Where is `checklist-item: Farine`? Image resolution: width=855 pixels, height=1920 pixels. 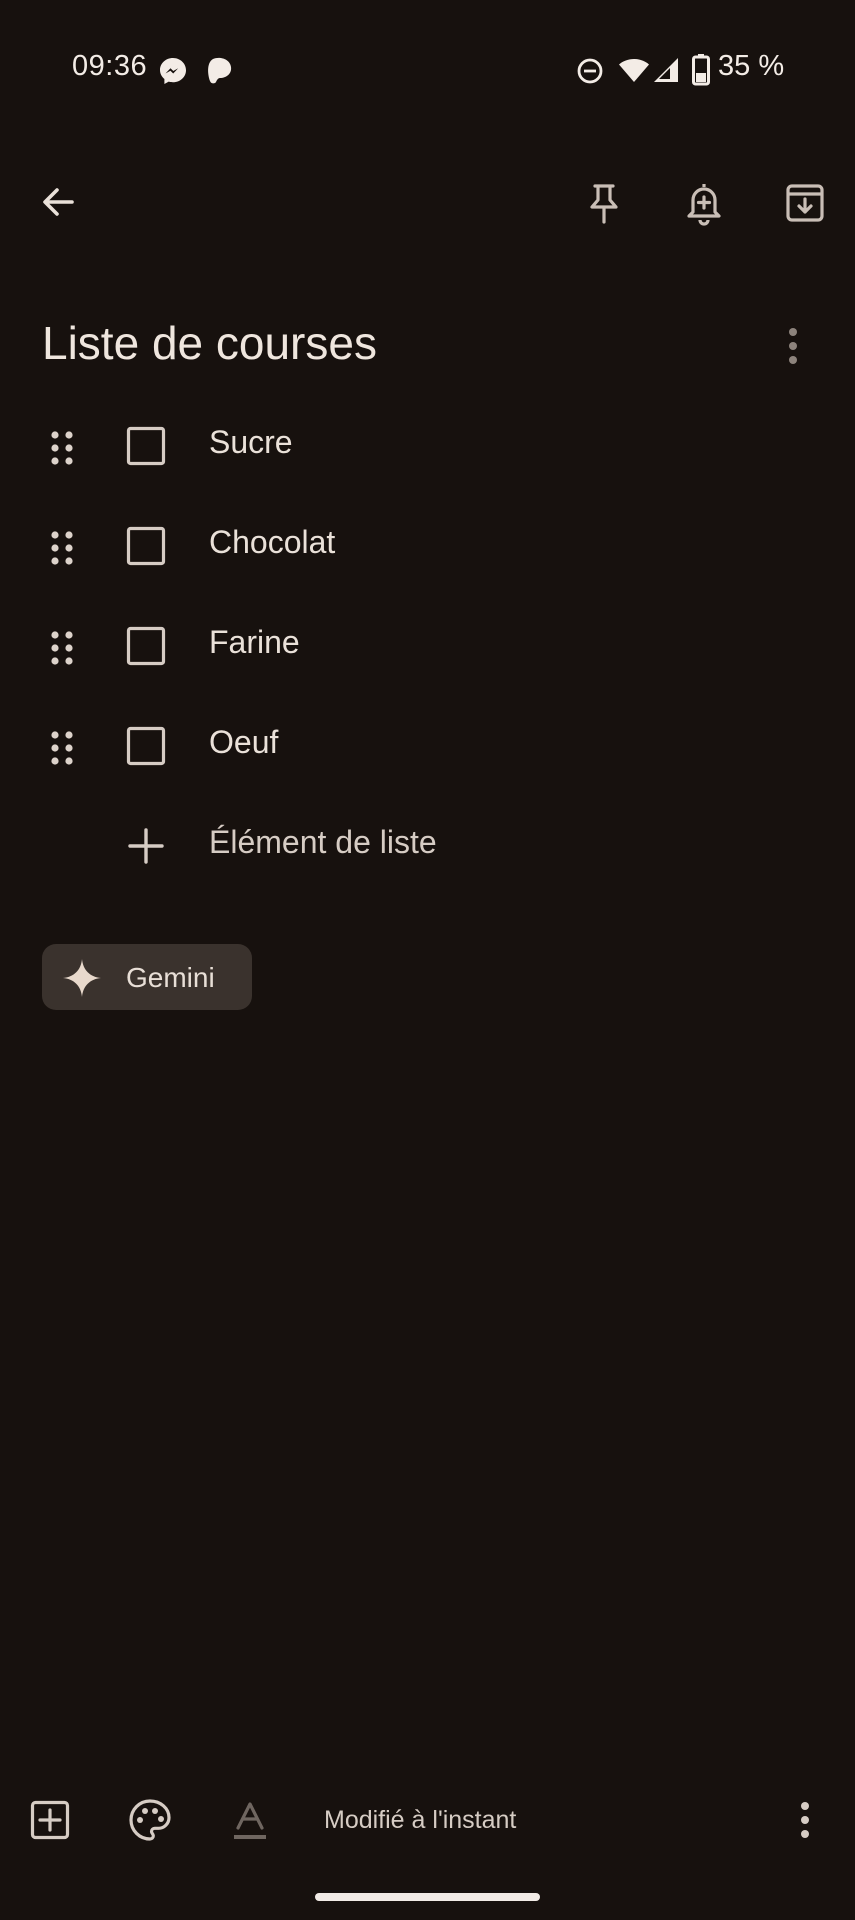
checklist-item: Farine is located at coordinates (427, 644).